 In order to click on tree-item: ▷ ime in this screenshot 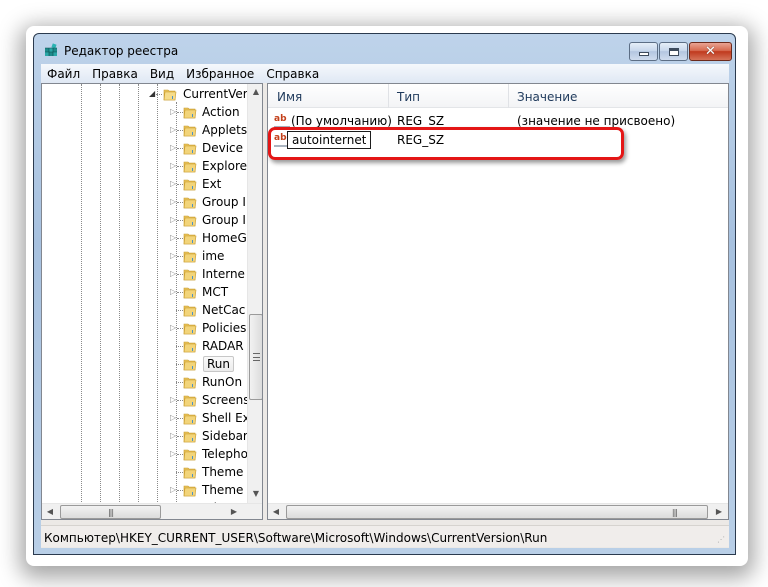, I will do `click(142, 256)`.